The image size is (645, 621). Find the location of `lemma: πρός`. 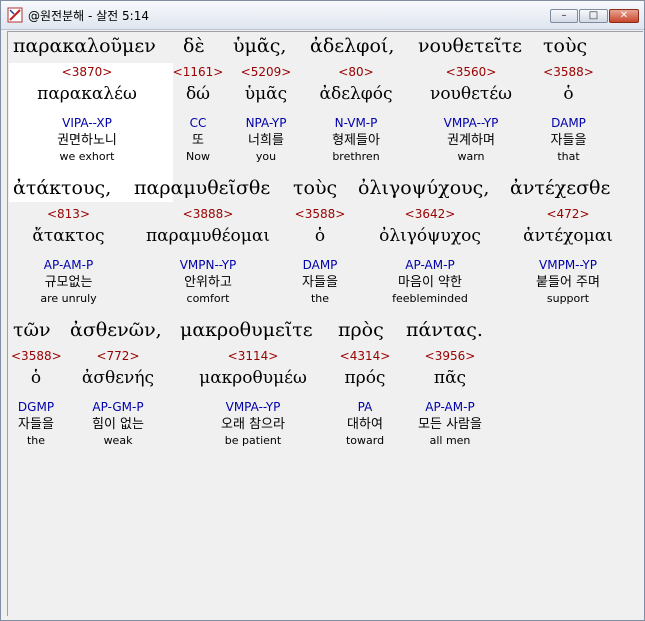

lemma: πρός is located at coordinates (365, 378).